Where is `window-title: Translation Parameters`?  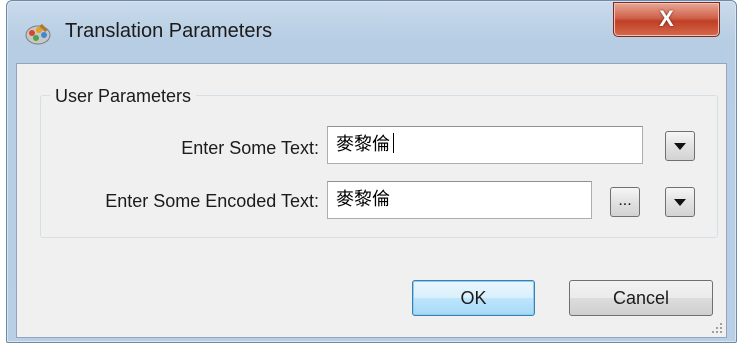 window-title: Translation Parameters is located at coordinates (169, 31).